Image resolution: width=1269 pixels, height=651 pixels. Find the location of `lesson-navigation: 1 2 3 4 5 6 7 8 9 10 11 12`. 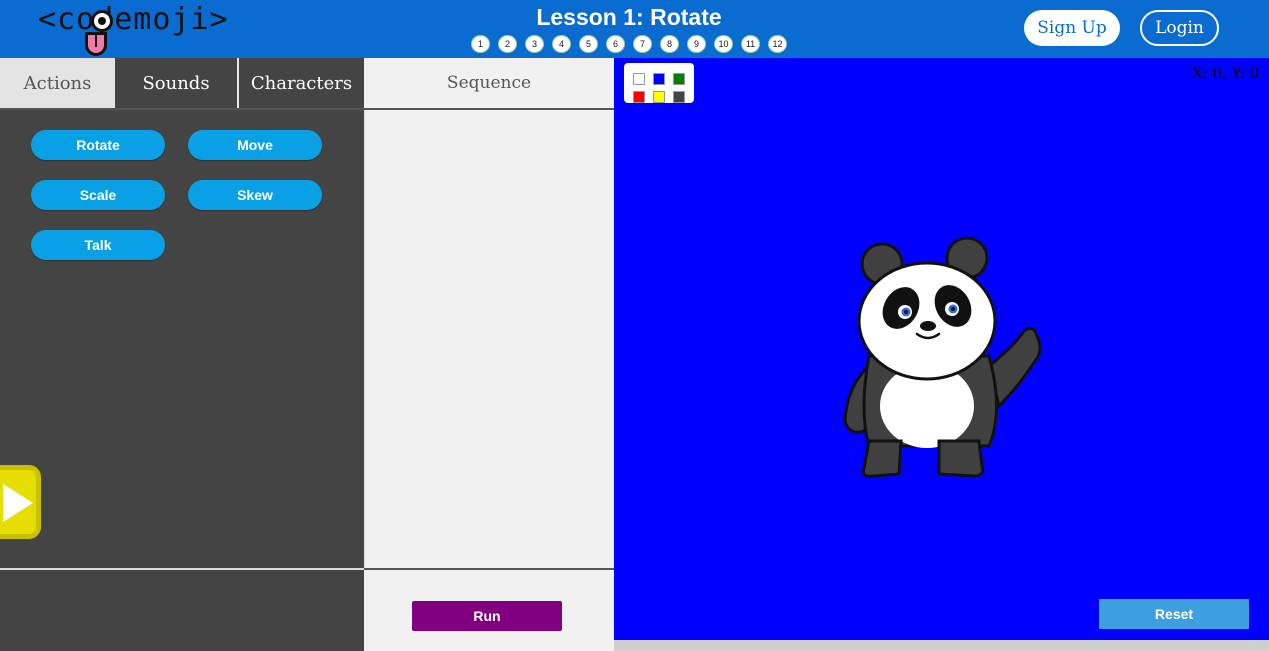

lesson-navigation: 1 2 3 4 5 6 7 8 9 10 11 12 is located at coordinates (629, 44).